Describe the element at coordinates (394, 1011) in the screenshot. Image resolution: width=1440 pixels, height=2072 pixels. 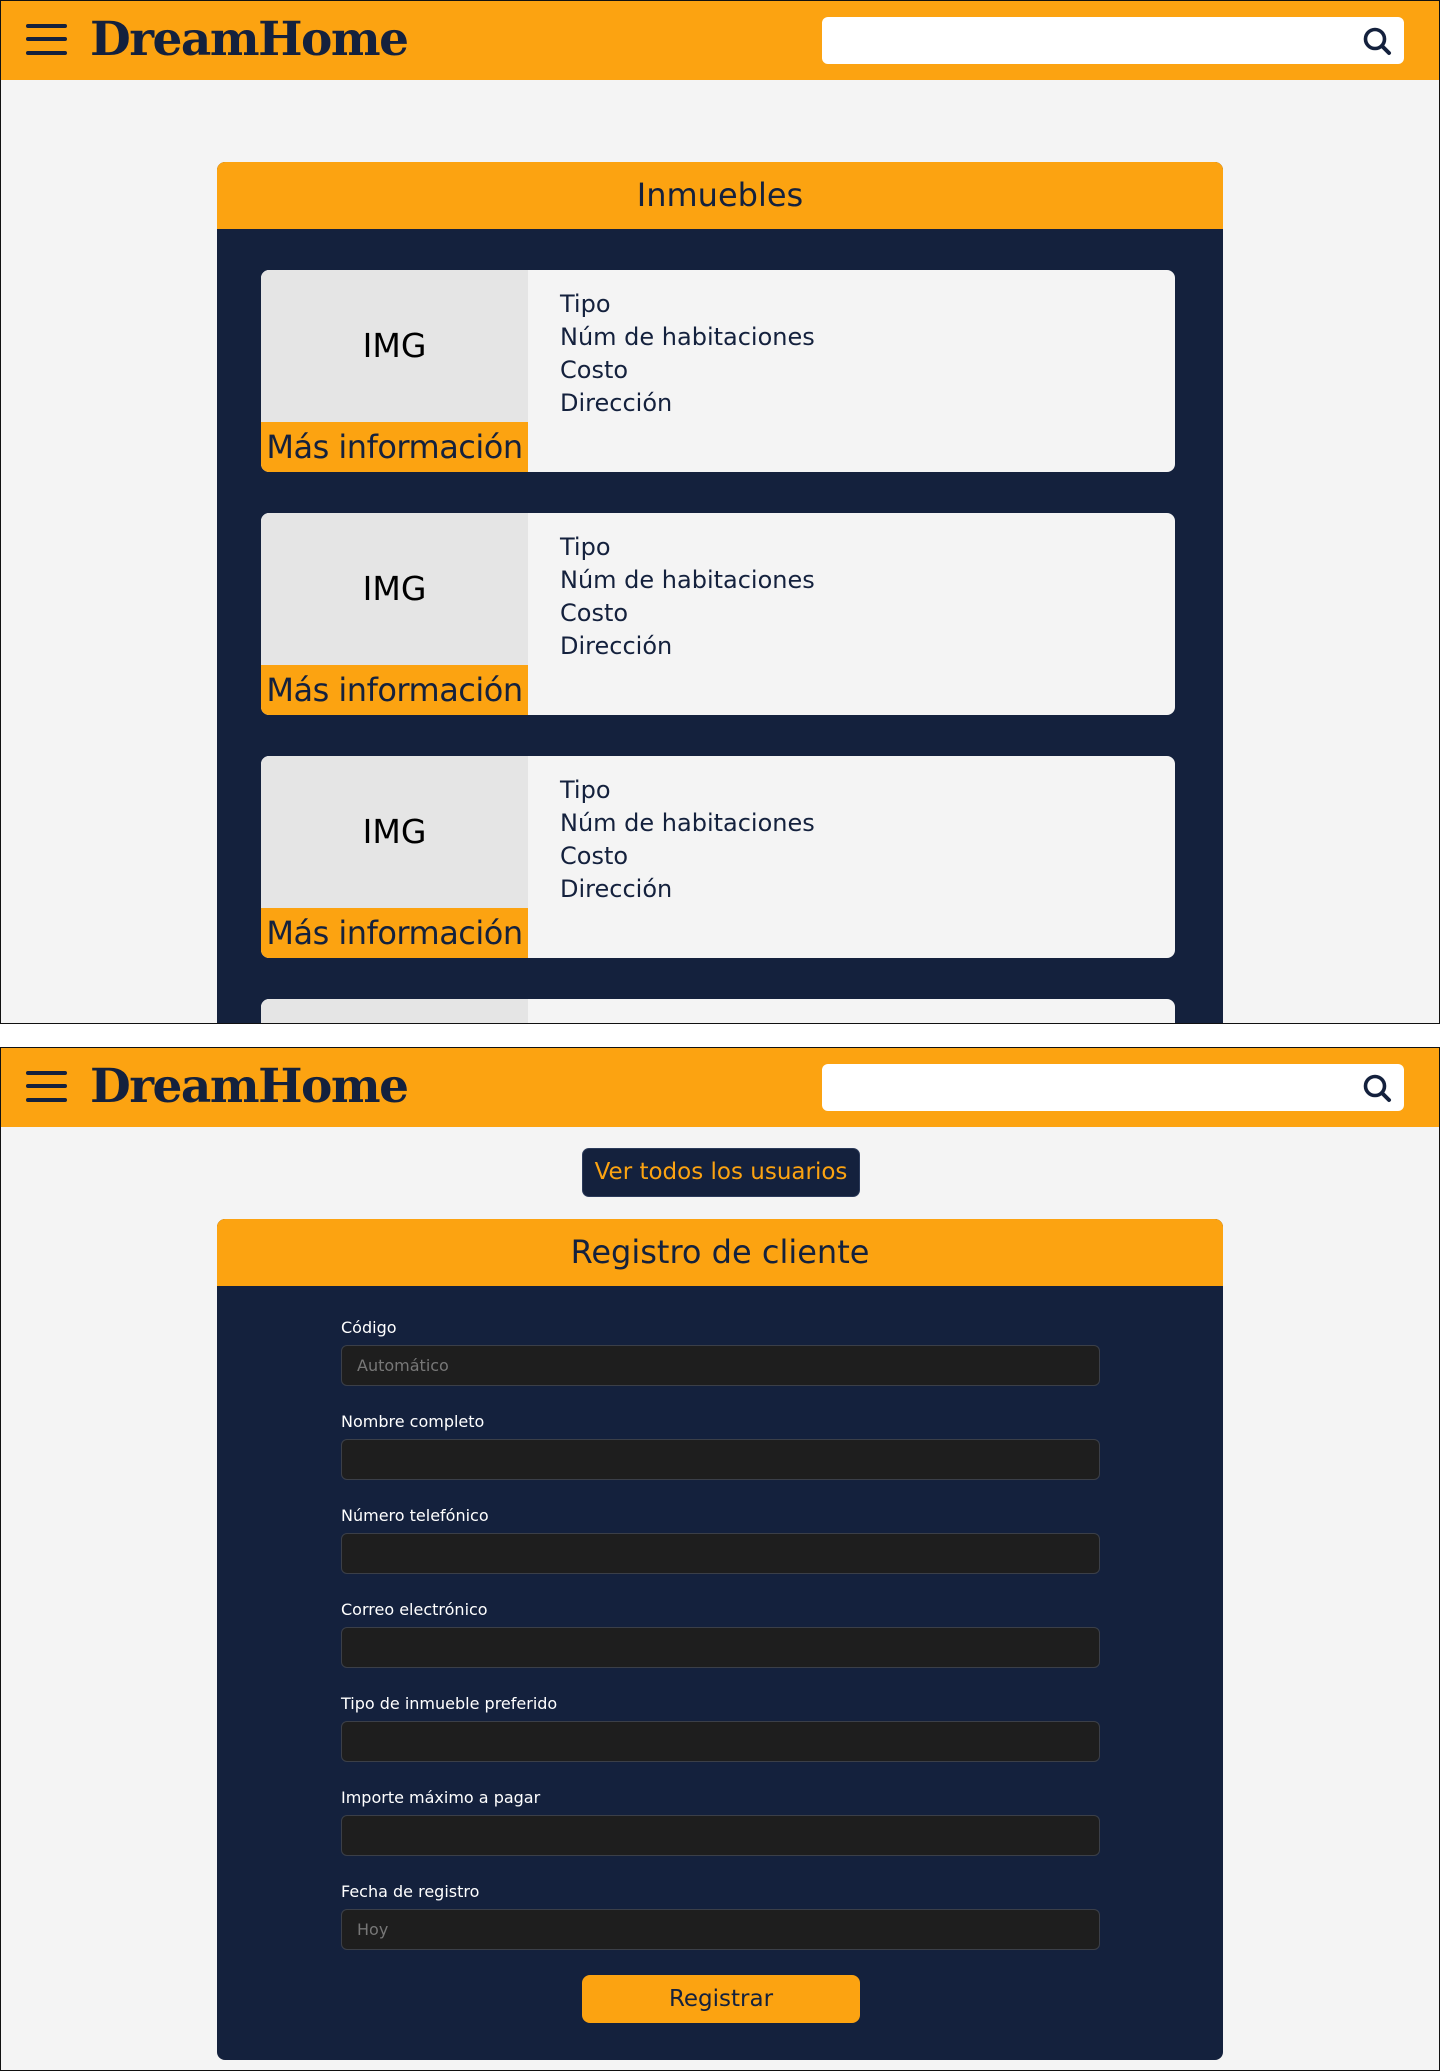
I see `property-image` at that location.